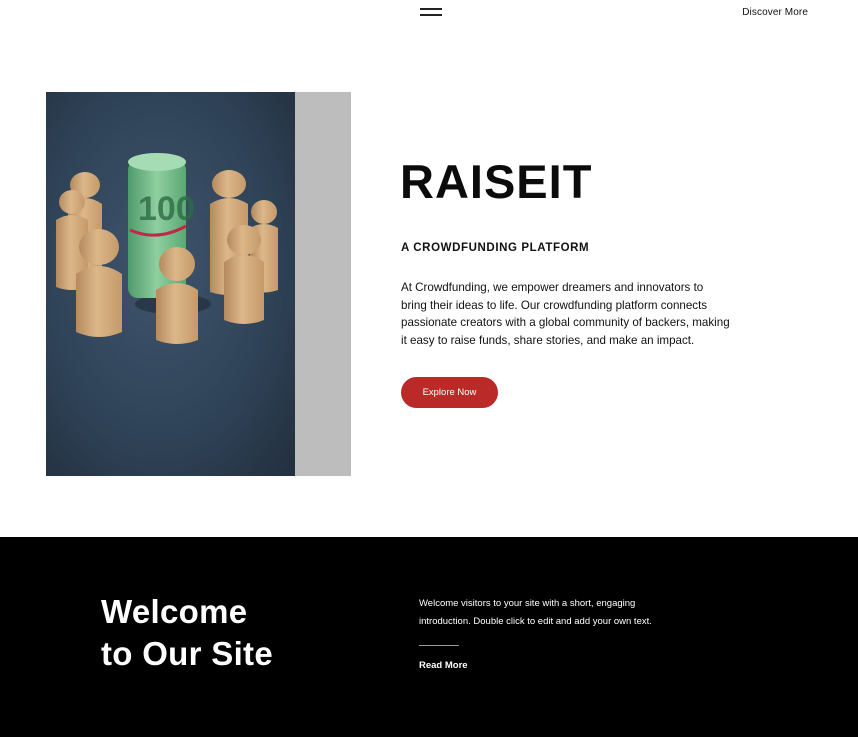 Image resolution: width=858 pixels, height=737 pixels. Describe the element at coordinates (166, 209) in the screenshot. I see `banknote-100-text: 100` at that location.